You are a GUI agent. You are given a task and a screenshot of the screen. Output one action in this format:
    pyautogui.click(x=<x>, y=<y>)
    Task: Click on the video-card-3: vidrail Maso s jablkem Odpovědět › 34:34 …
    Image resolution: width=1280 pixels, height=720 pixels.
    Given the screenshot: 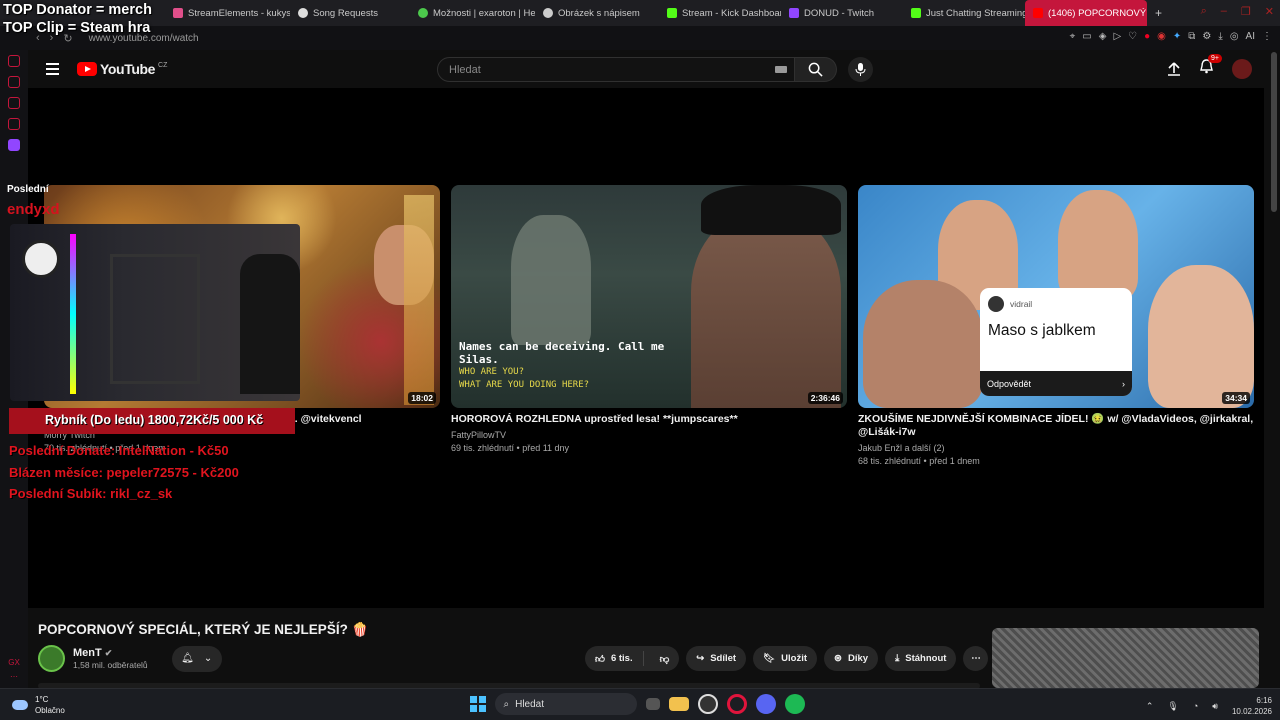 What is the action you would take?
    pyautogui.click(x=1056, y=326)
    